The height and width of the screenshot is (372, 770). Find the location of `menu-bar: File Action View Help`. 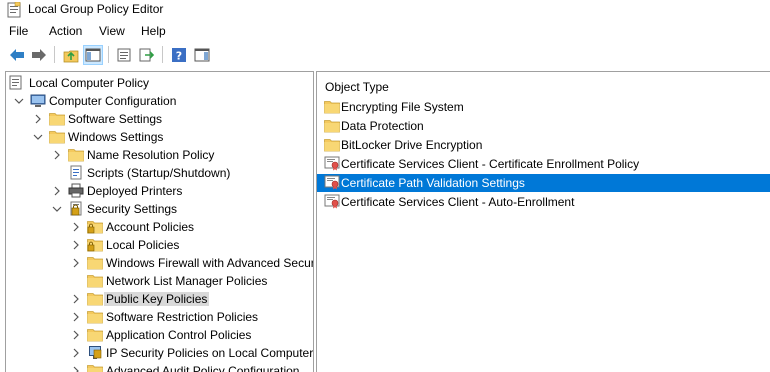

menu-bar: File Action View Help is located at coordinates (385, 30).